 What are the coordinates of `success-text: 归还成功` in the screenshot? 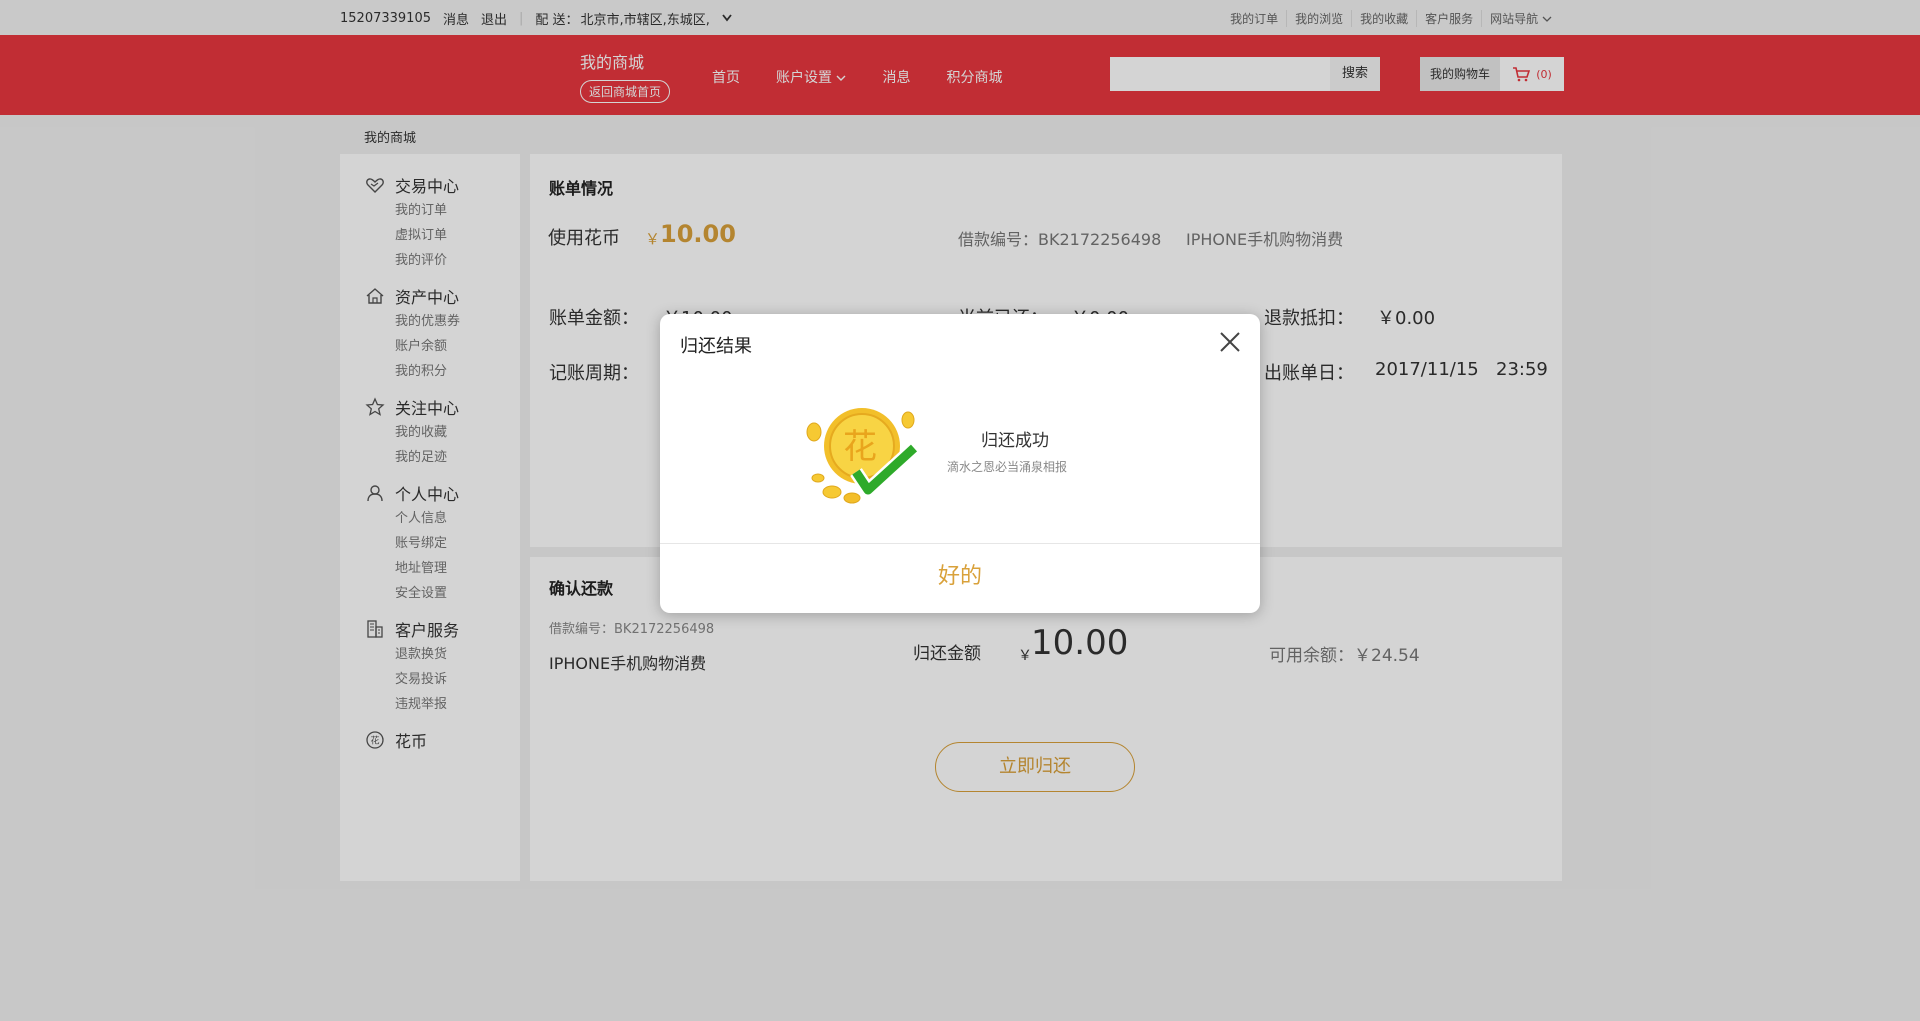 It's located at (1015, 441).